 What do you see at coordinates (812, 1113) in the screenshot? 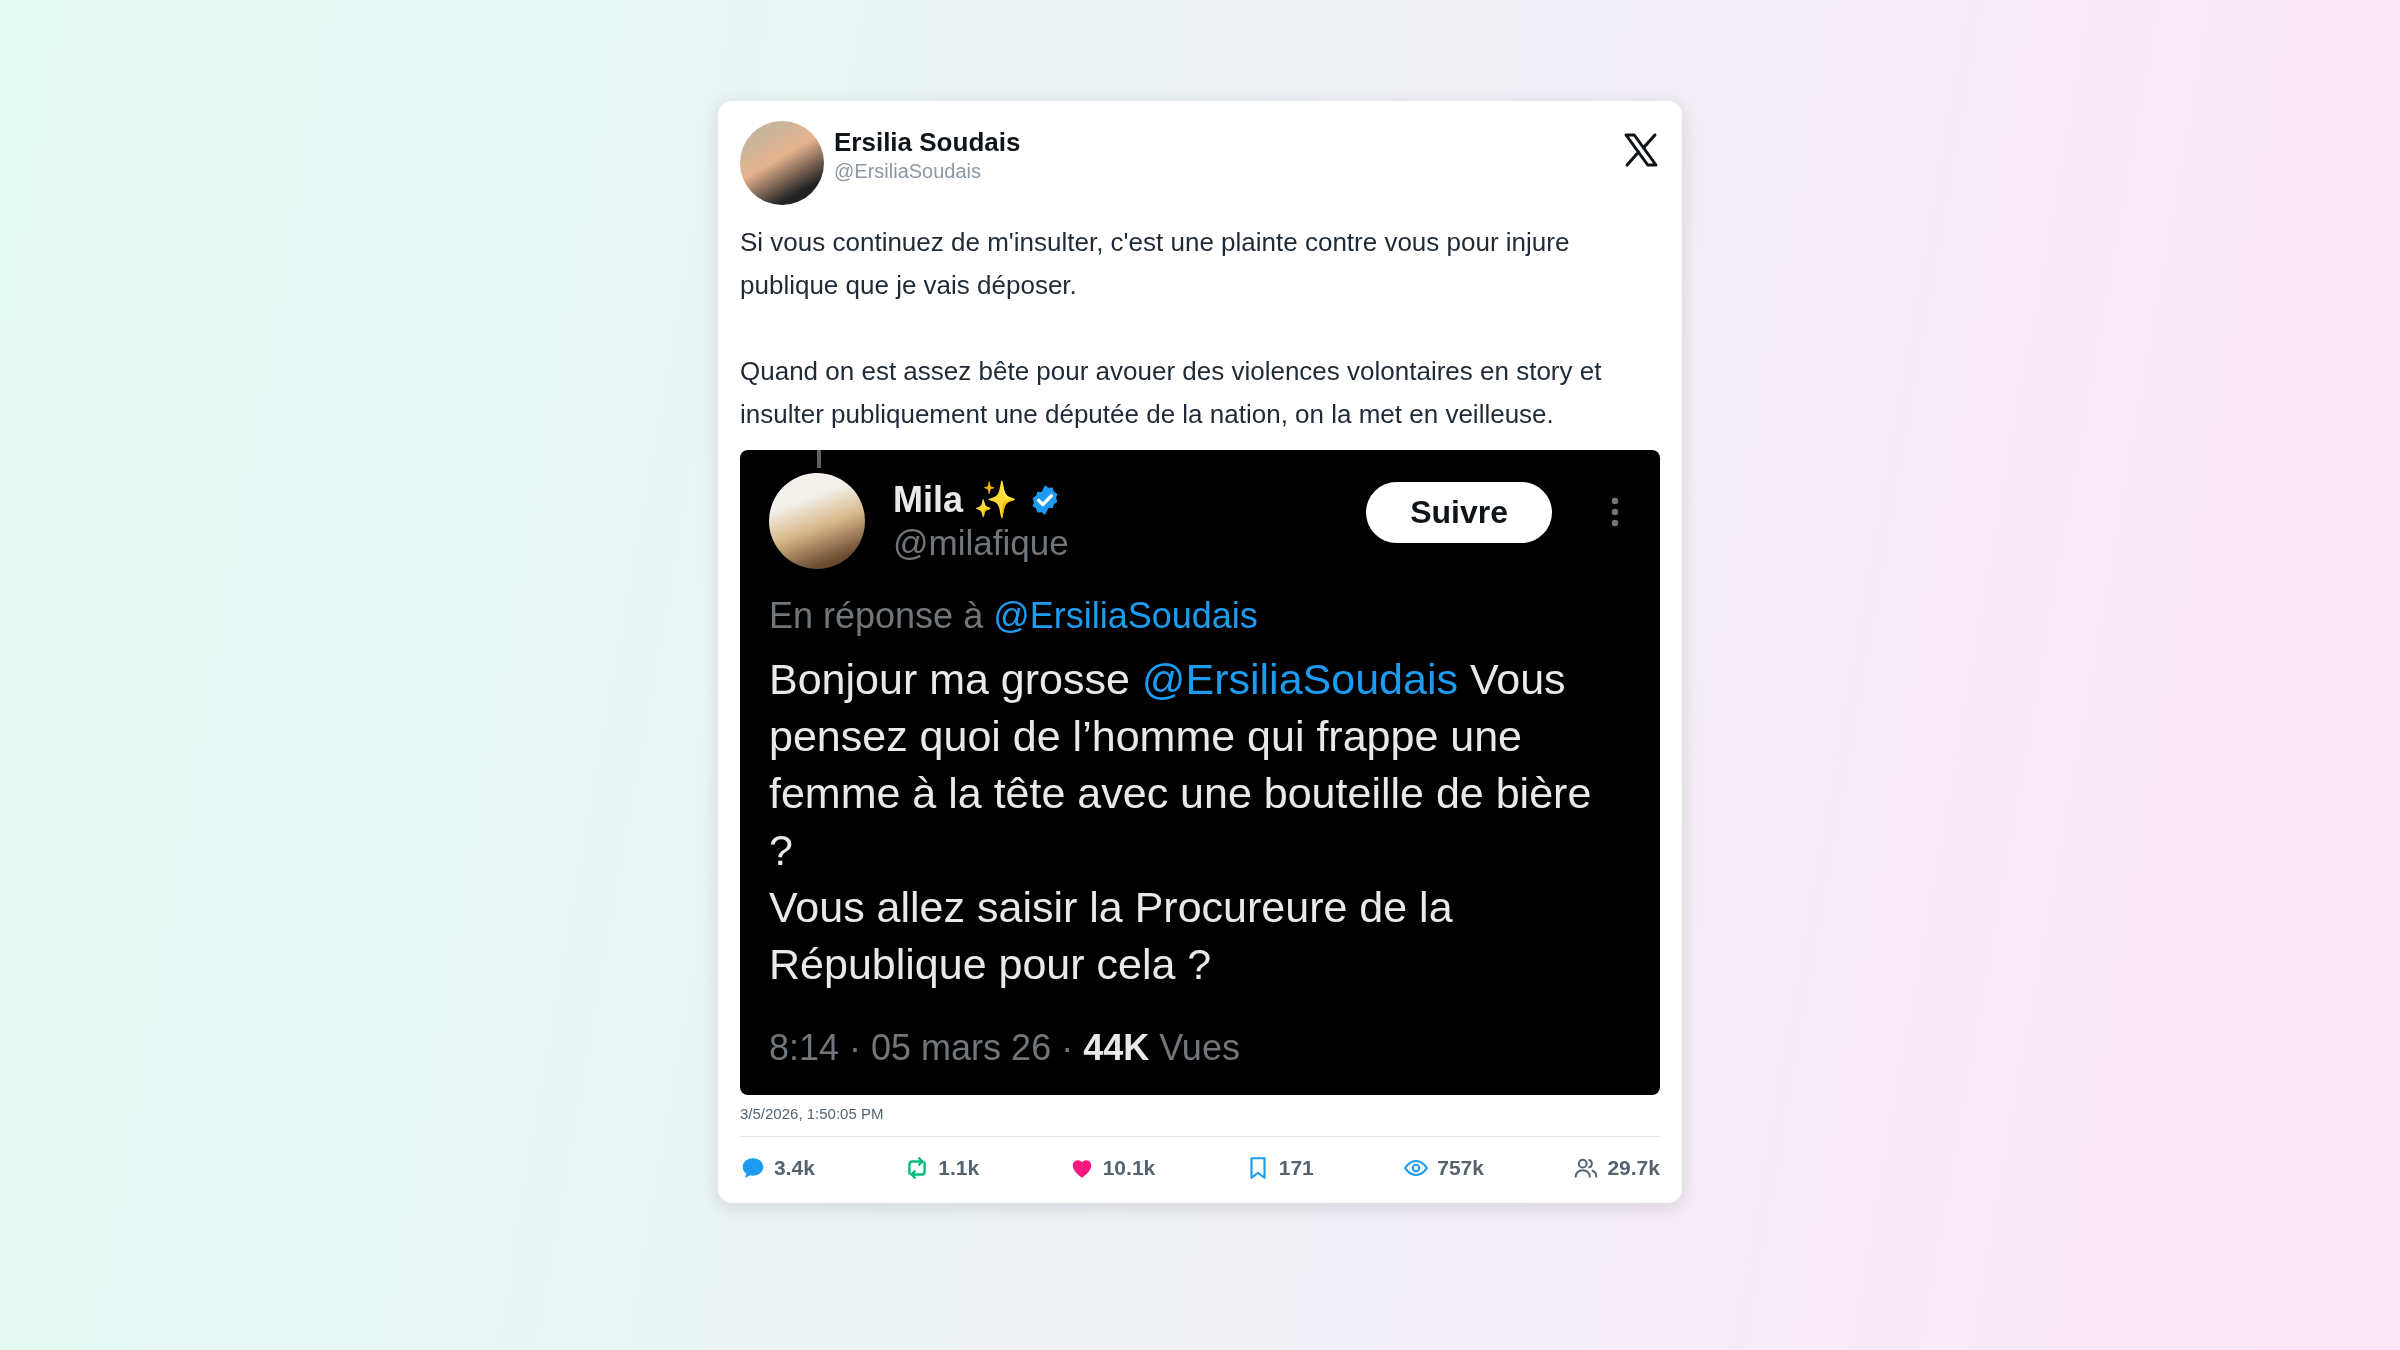
I see `timestamp: 3/5/2026, 1:50:05 PM` at bounding box center [812, 1113].